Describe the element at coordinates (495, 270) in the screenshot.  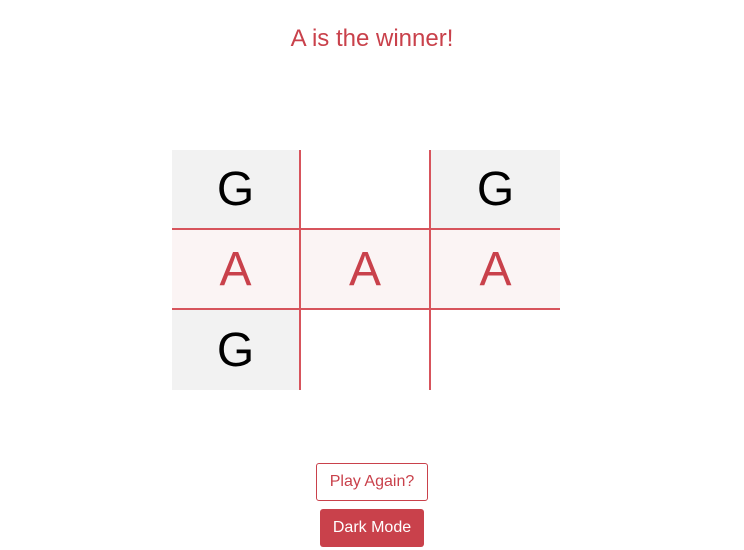
I see `board-cell-1-2: A` at that location.